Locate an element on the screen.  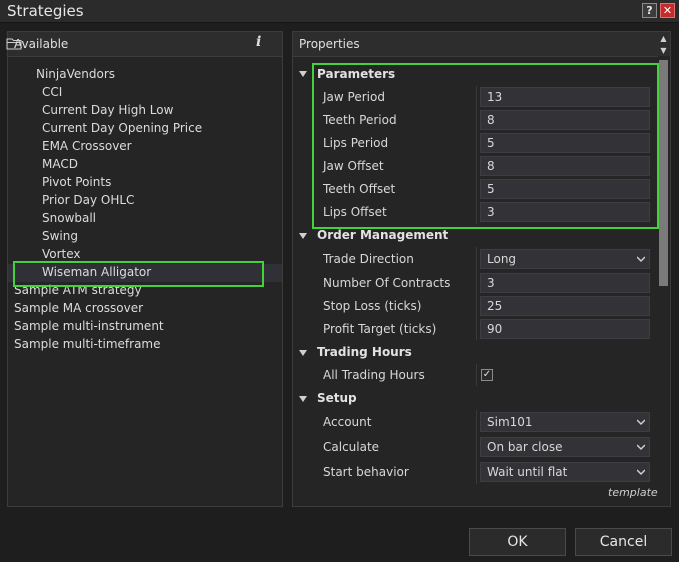
prop-label-profit-target: Profit Target (ticks) is located at coordinates (380, 329).